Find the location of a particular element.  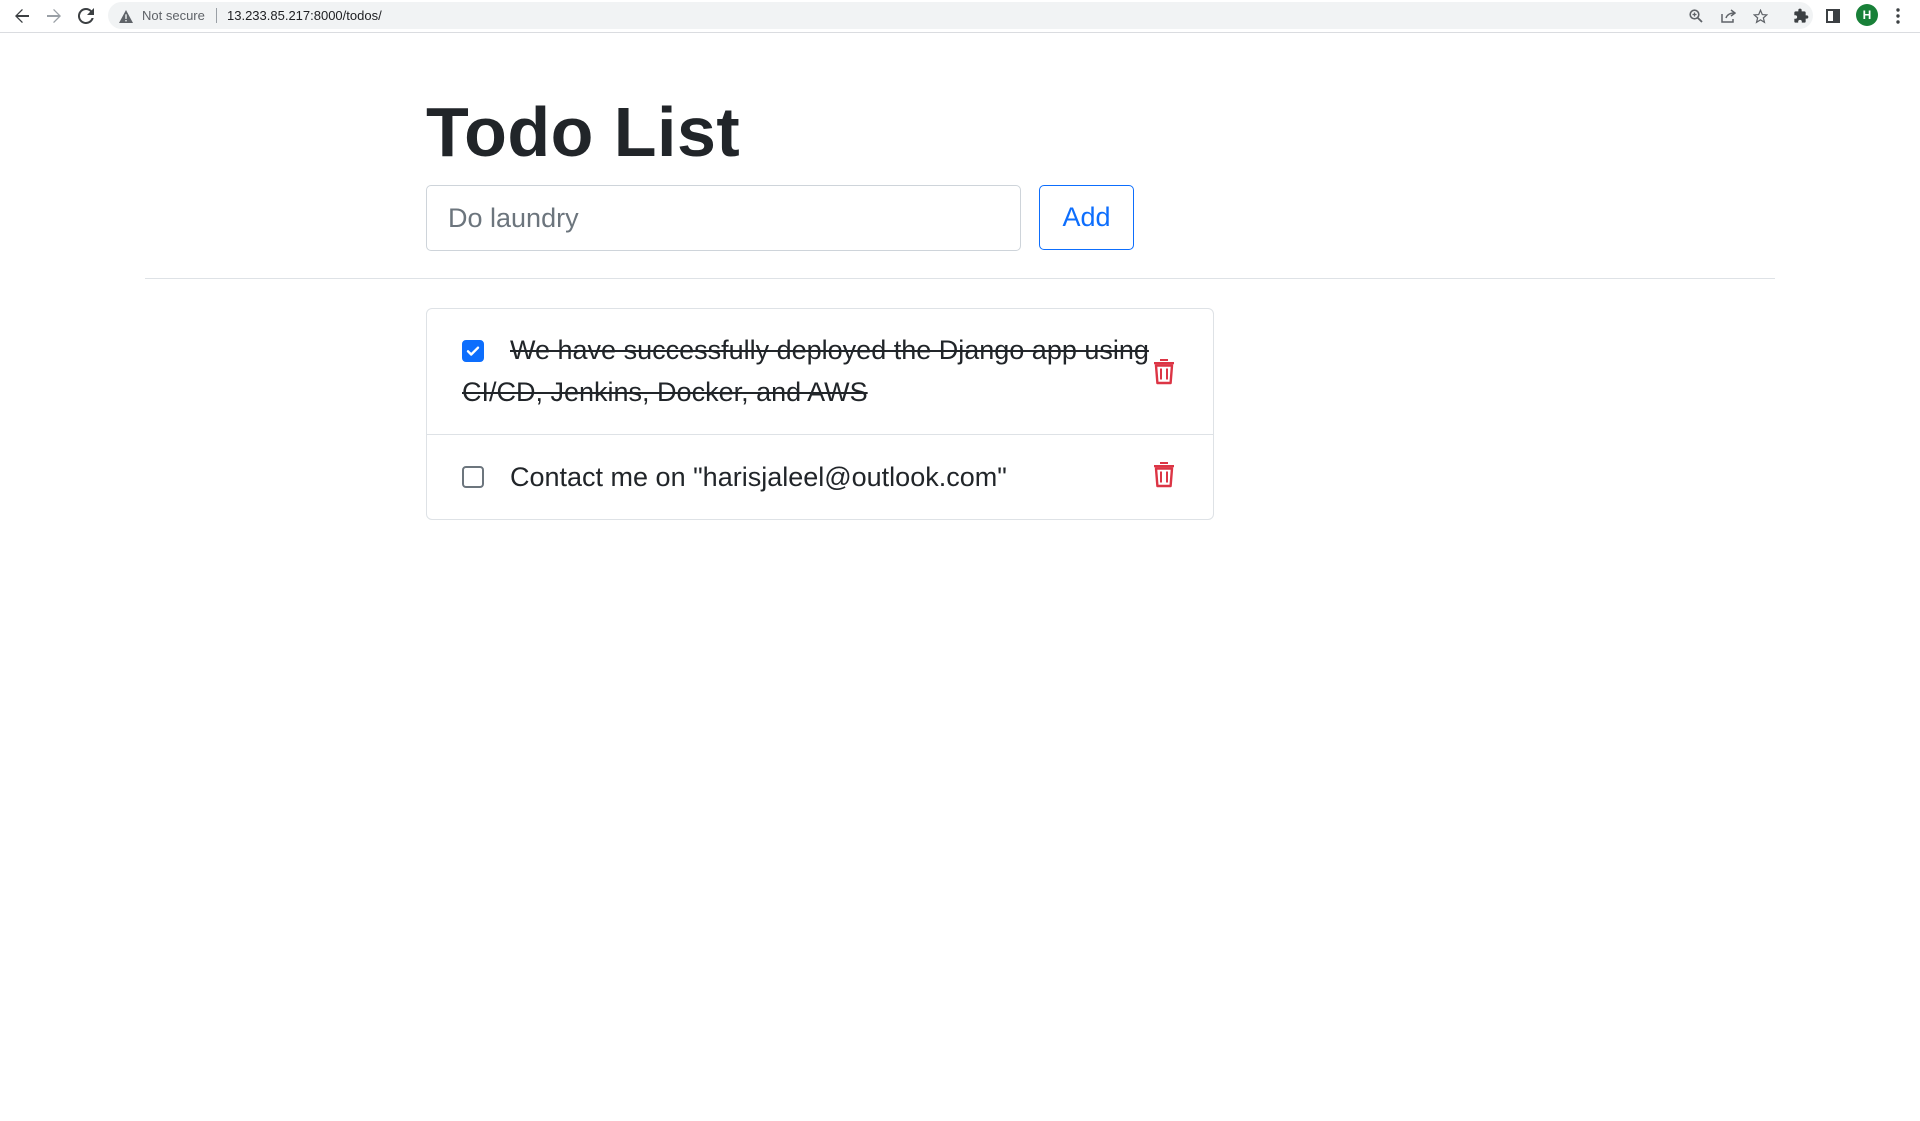

todo-item: Contact me on "harisjaleel@outlook.com" is located at coordinates (820, 477).